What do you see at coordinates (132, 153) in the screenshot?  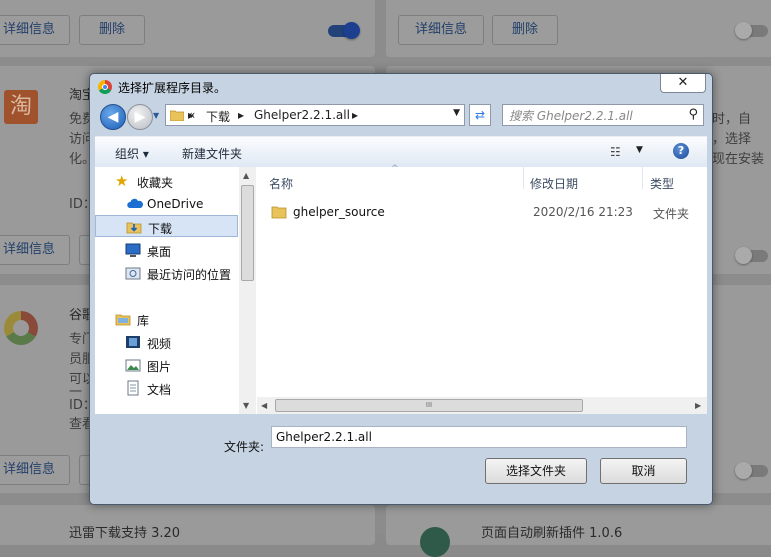 I see `organize-menu: 组织 ▾` at bounding box center [132, 153].